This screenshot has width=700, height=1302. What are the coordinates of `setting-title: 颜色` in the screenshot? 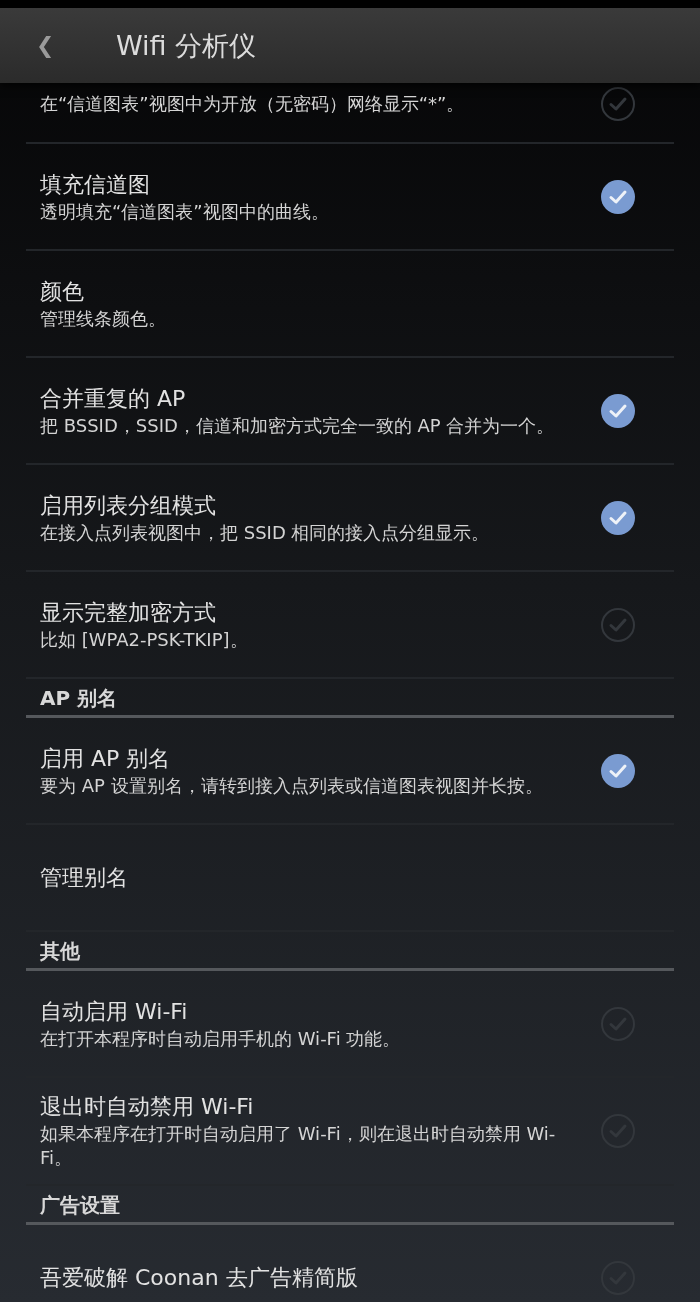 It's located at (62, 291).